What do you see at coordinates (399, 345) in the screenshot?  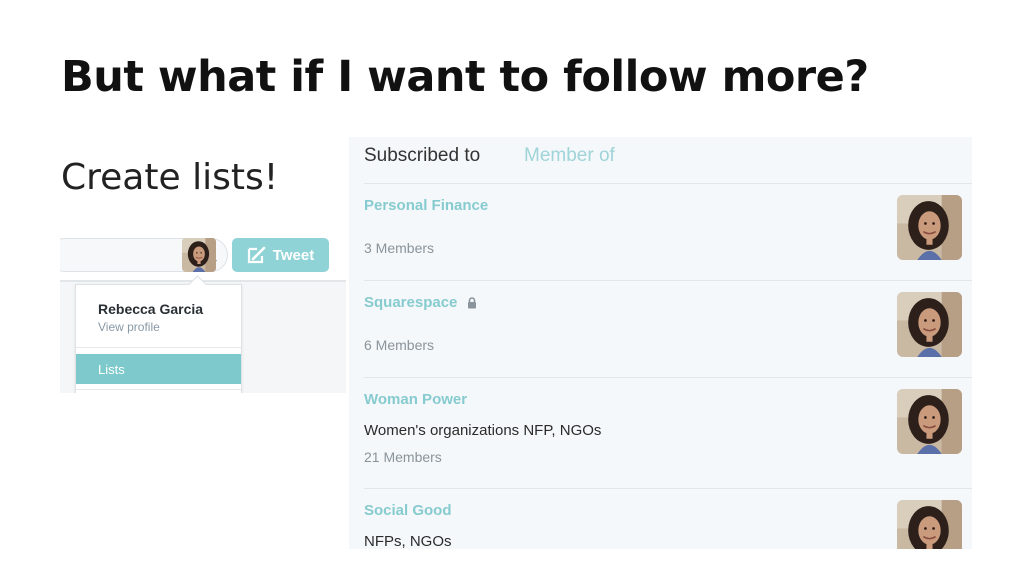 I see `list-member-count: 6 Members` at bounding box center [399, 345].